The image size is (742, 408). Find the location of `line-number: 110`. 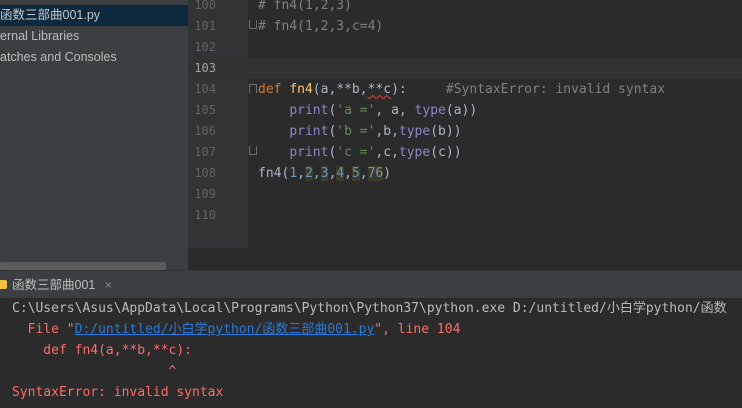

line-number: 110 is located at coordinates (205, 215).